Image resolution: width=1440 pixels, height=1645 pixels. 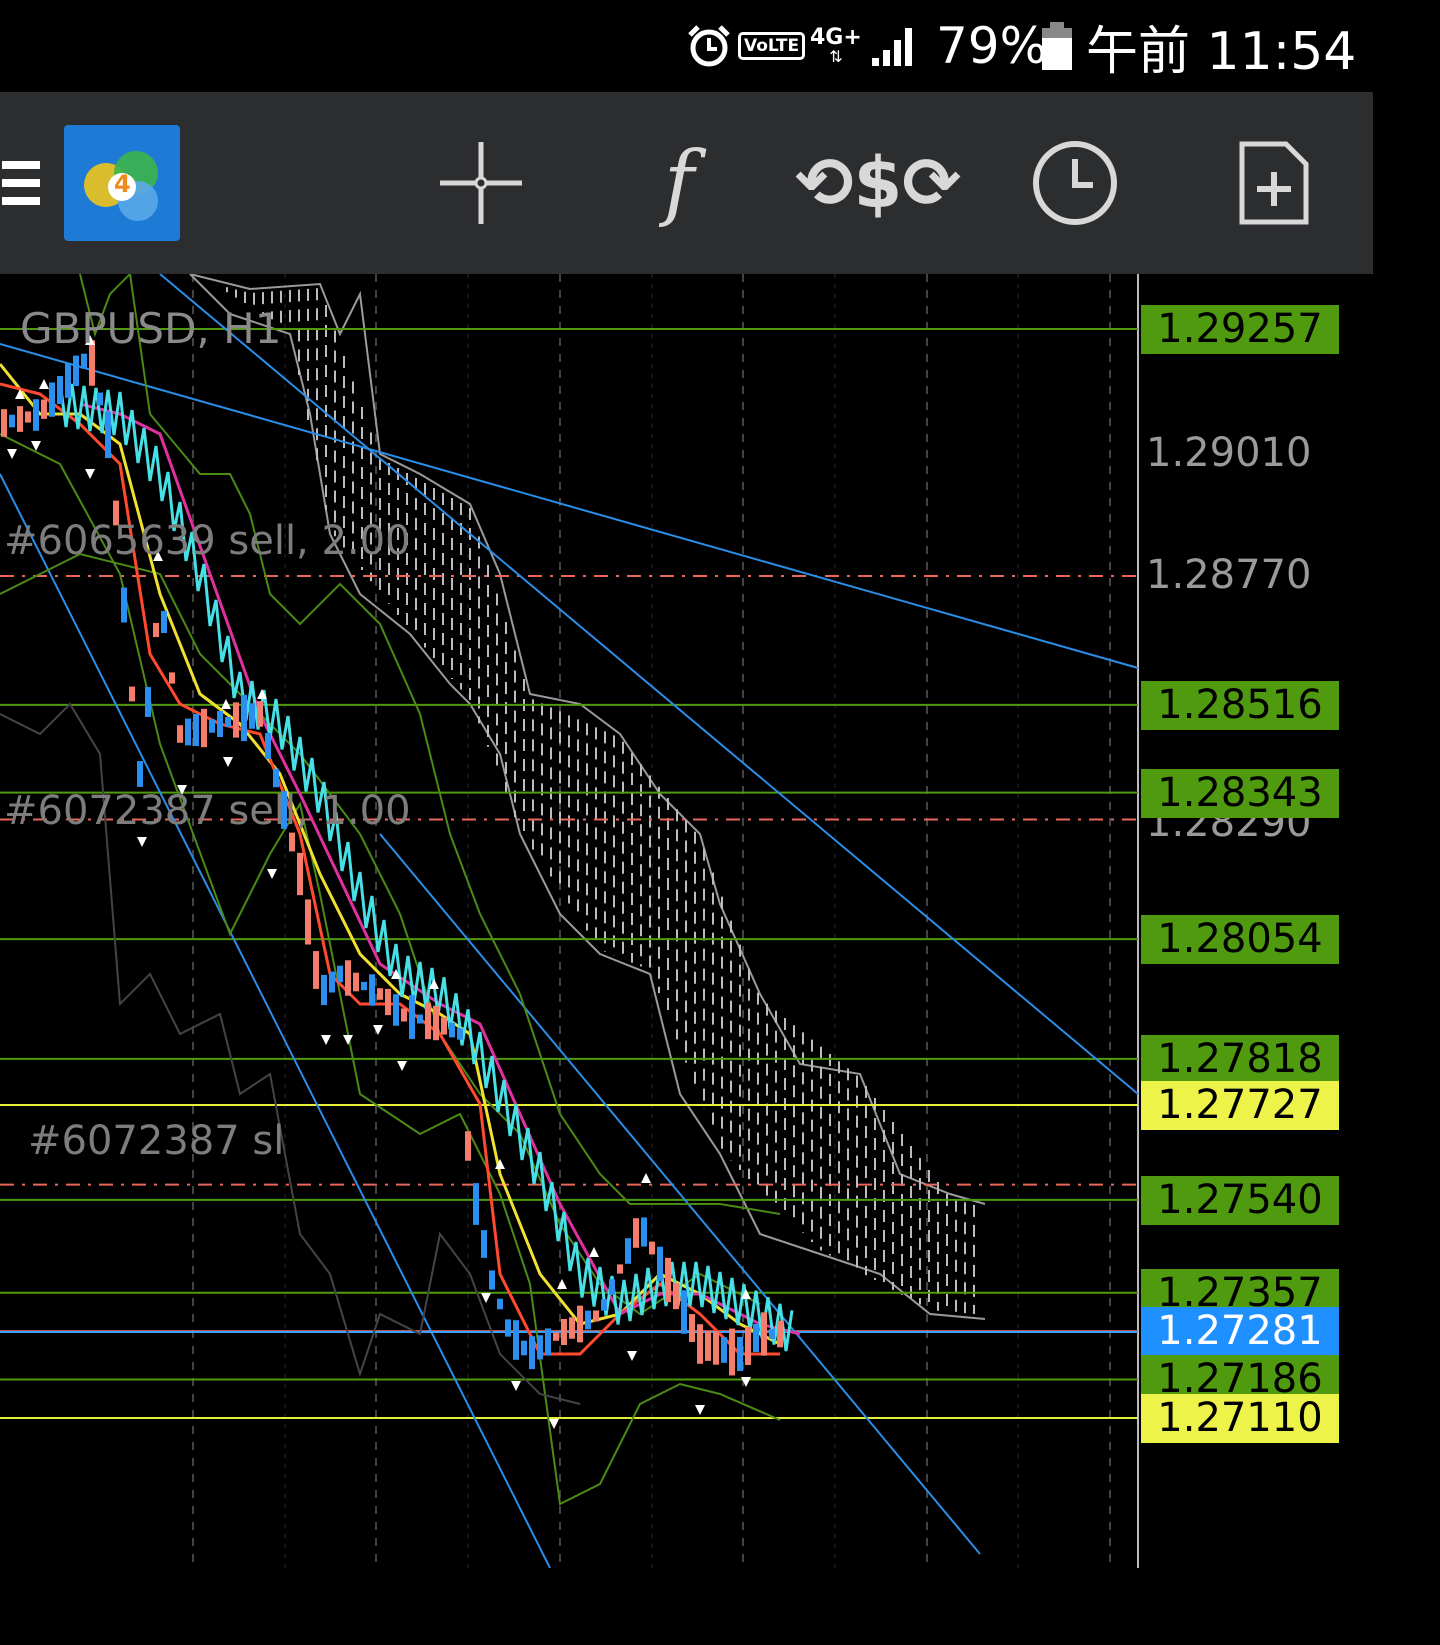 What do you see at coordinates (1057, 46) in the screenshot?
I see `battery-icon` at bounding box center [1057, 46].